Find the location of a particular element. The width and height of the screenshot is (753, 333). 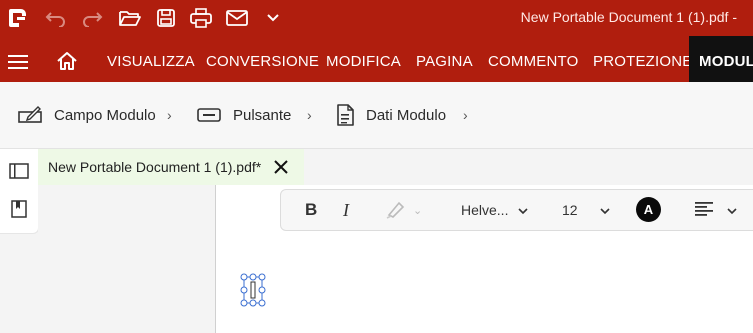

redo-icon is located at coordinates (92, 18).